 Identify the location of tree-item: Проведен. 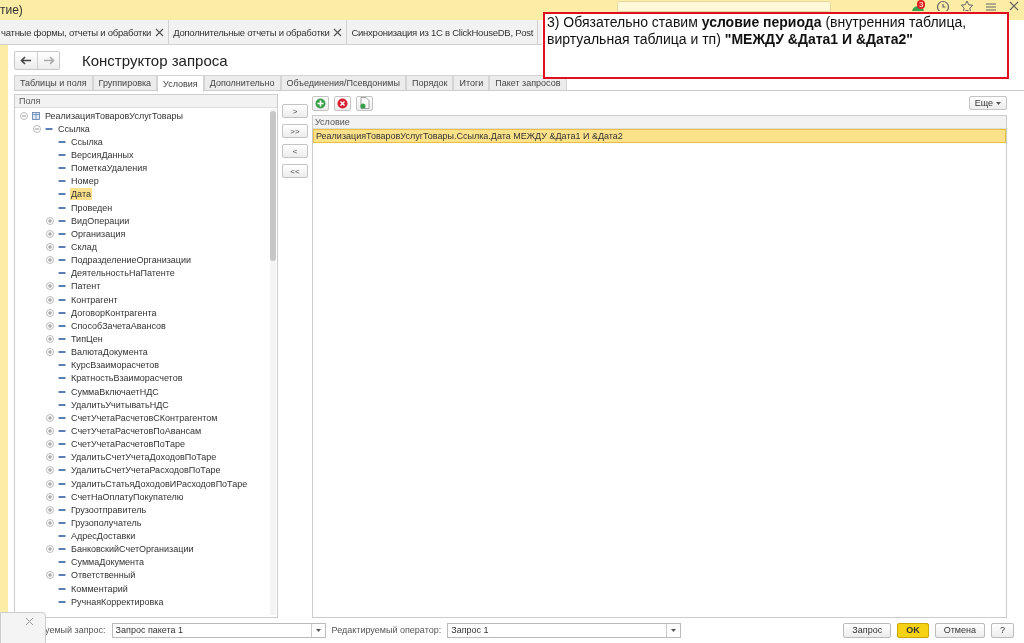
(92, 207).